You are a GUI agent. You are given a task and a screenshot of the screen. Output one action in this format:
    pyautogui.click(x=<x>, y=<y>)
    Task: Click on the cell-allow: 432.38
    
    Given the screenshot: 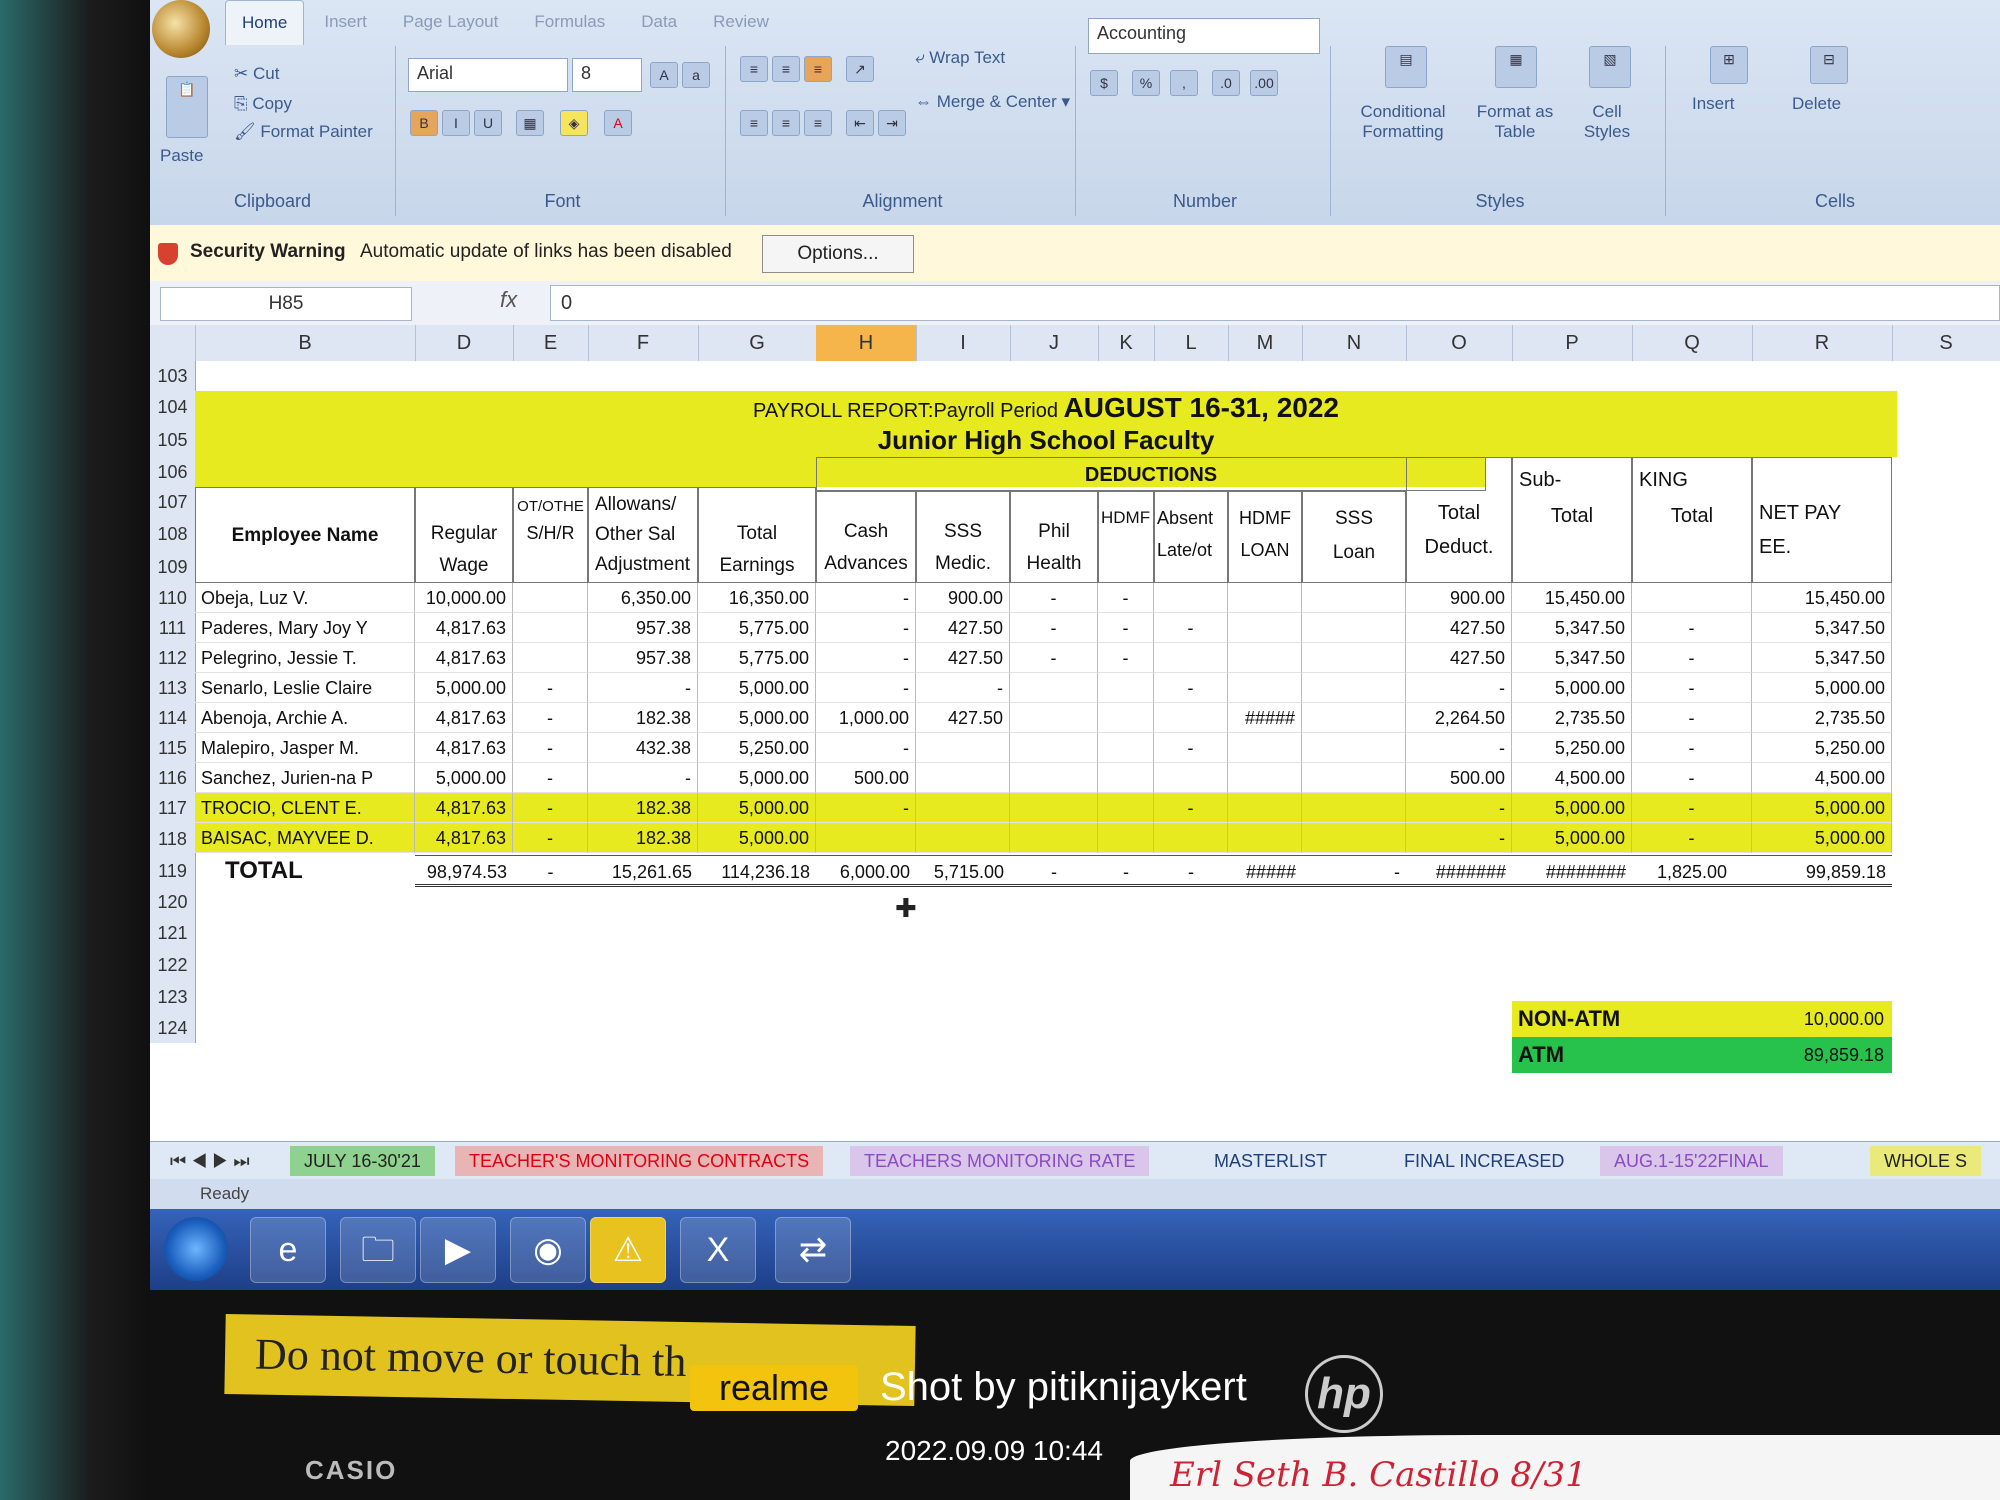 What is the action you would take?
    pyautogui.click(x=643, y=748)
    